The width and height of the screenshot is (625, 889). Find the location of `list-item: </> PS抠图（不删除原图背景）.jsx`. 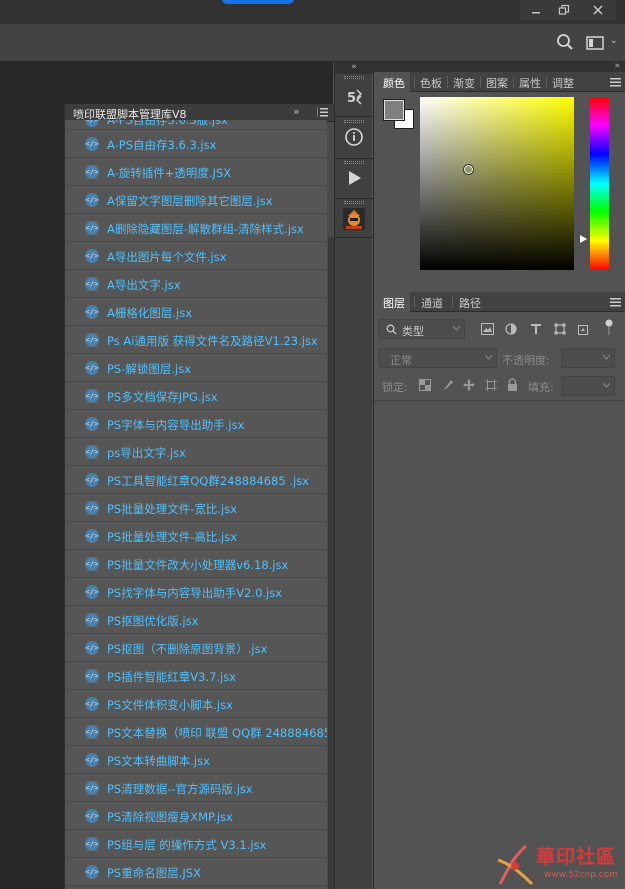

list-item: </> PS抠图（不删除原图背景）.jsx is located at coordinates (196, 648).